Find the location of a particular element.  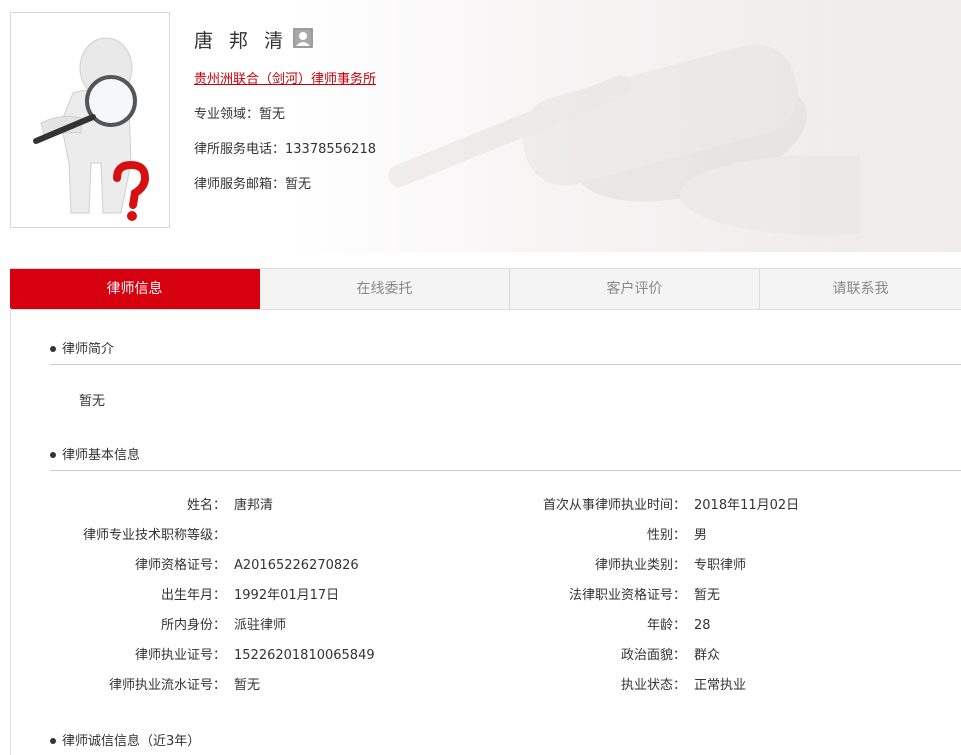

profile-tabs: 律师信息 在线委托 客户评价 请联系我 is located at coordinates (485, 289).